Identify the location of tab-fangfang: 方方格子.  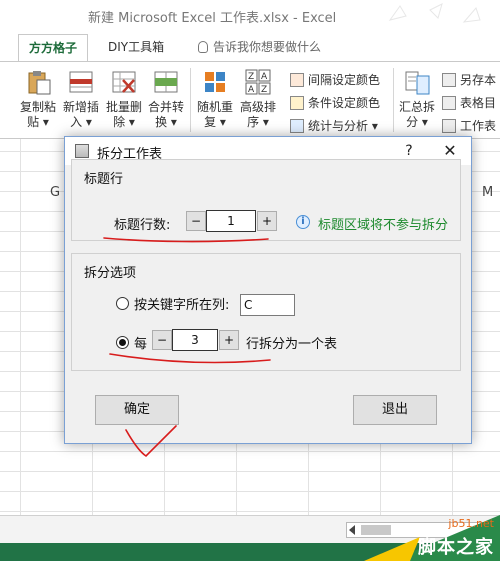
(53, 48).